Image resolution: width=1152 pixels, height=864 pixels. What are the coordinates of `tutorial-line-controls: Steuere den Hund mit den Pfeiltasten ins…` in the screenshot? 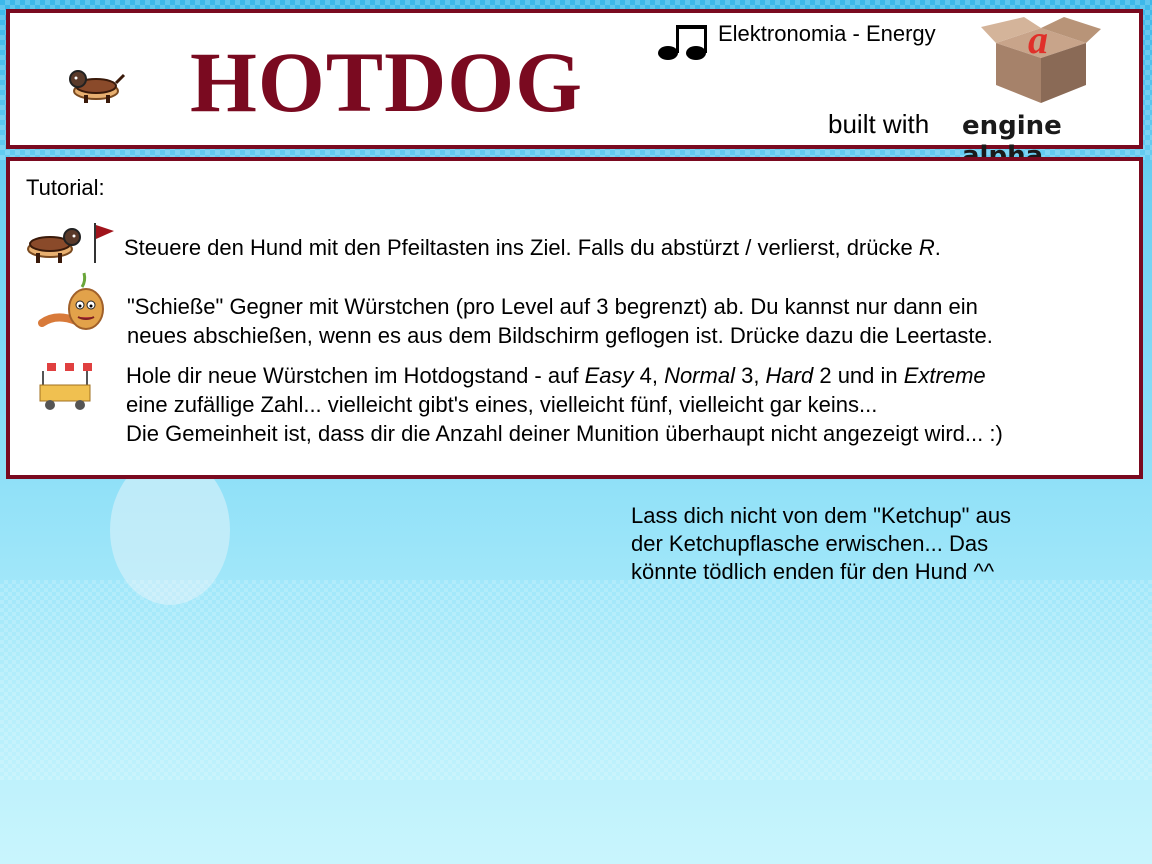 It's located at (532, 247).